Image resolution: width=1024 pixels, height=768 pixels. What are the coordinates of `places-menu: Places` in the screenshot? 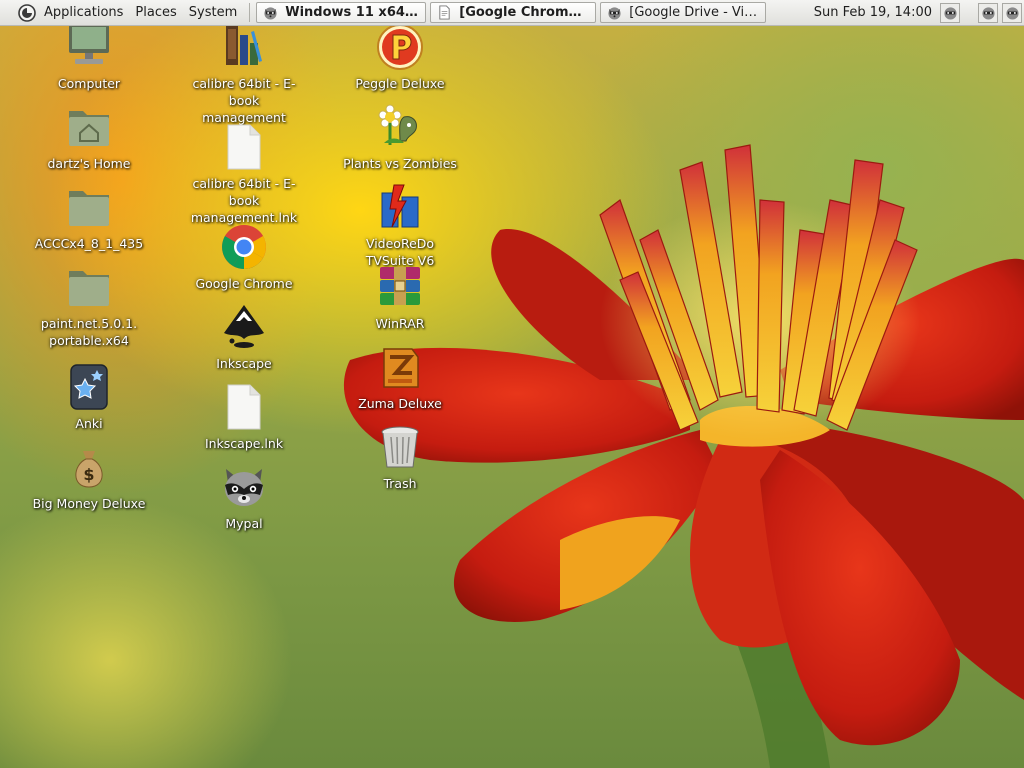 It's located at (155, 12).